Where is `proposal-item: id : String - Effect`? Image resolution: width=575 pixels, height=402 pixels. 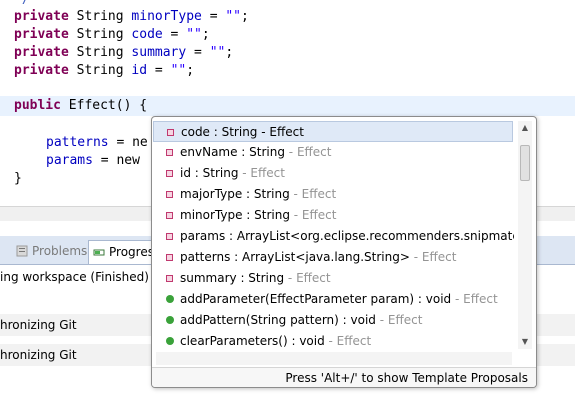
proposal-item: id : String - Effect is located at coordinates (333, 173).